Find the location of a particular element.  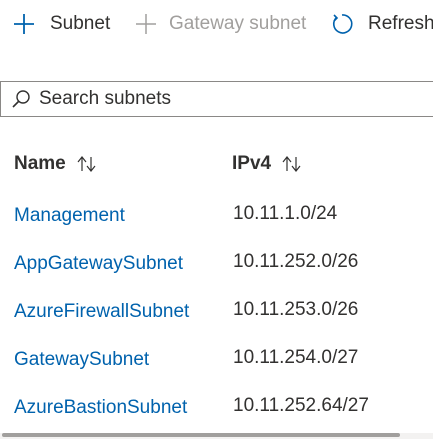

horizontal-scrollbar is located at coordinates (216, 436).